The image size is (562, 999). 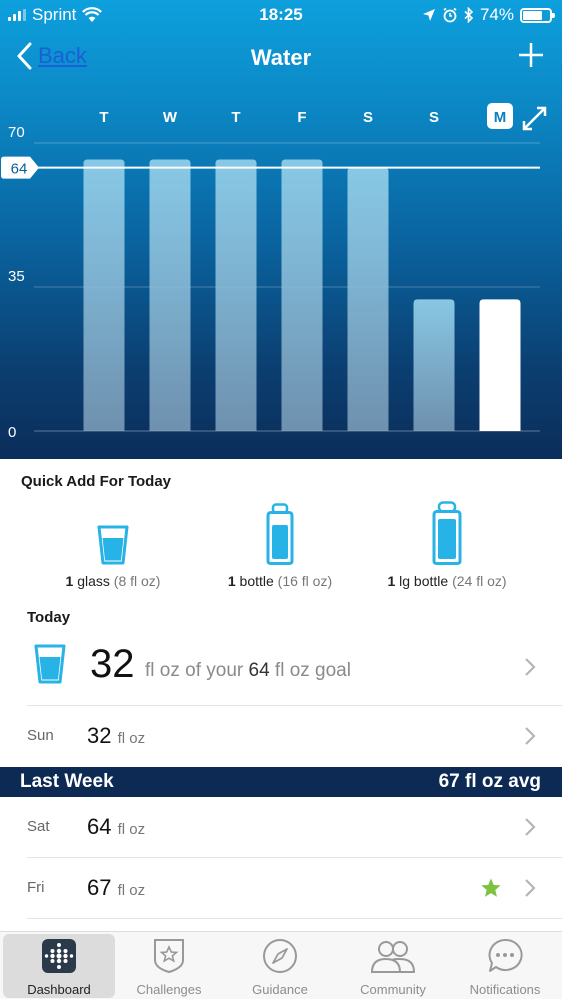 What do you see at coordinates (116, 887) in the screenshot?
I see `day-value: 67 fl oz` at bounding box center [116, 887].